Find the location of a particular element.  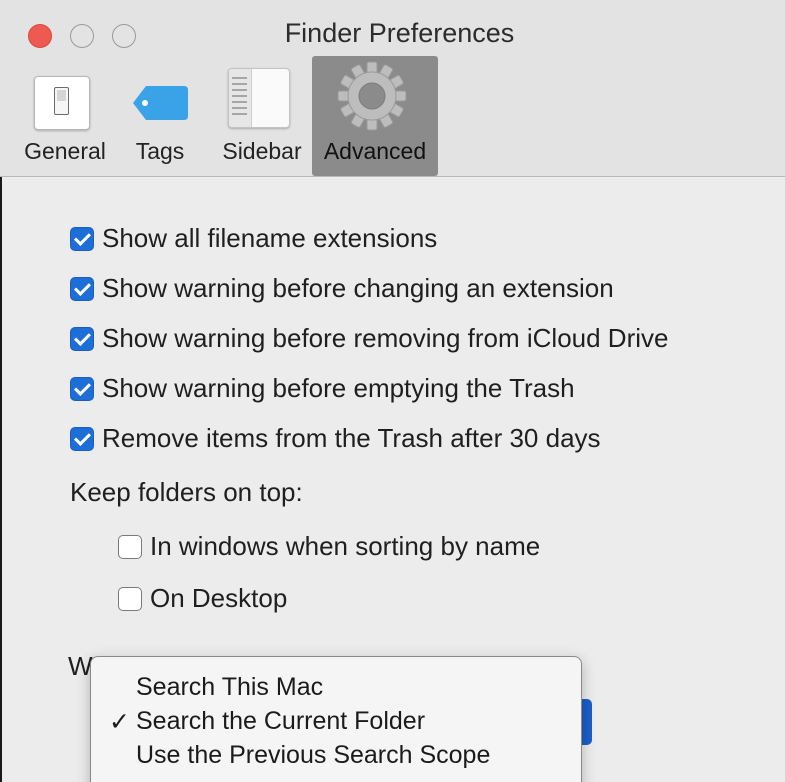

tab-advanced: Advanced is located at coordinates (375, 116).